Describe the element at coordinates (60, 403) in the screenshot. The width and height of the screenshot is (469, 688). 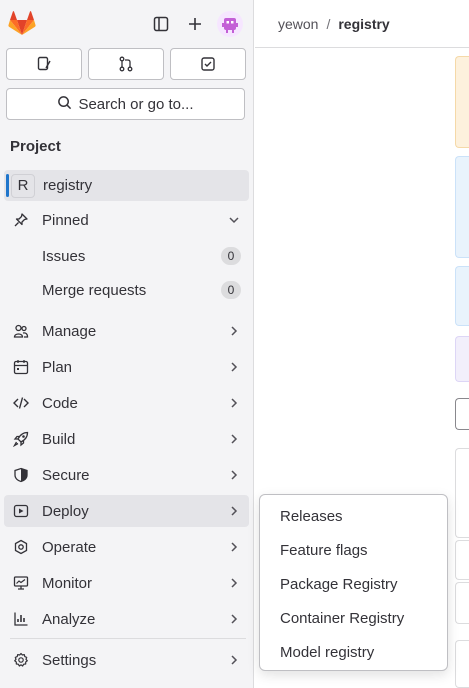
I see `nav-label: Code` at that location.